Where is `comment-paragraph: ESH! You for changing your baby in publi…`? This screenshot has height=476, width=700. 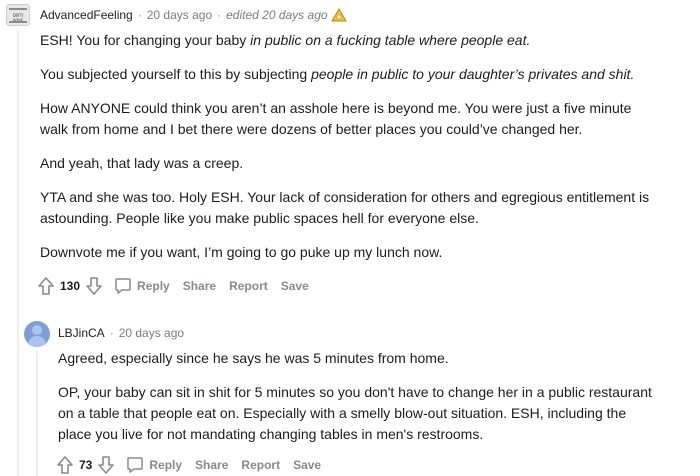
comment-paragraph: ESH! You for changing your baby in publi… is located at coordinates (285, 40).